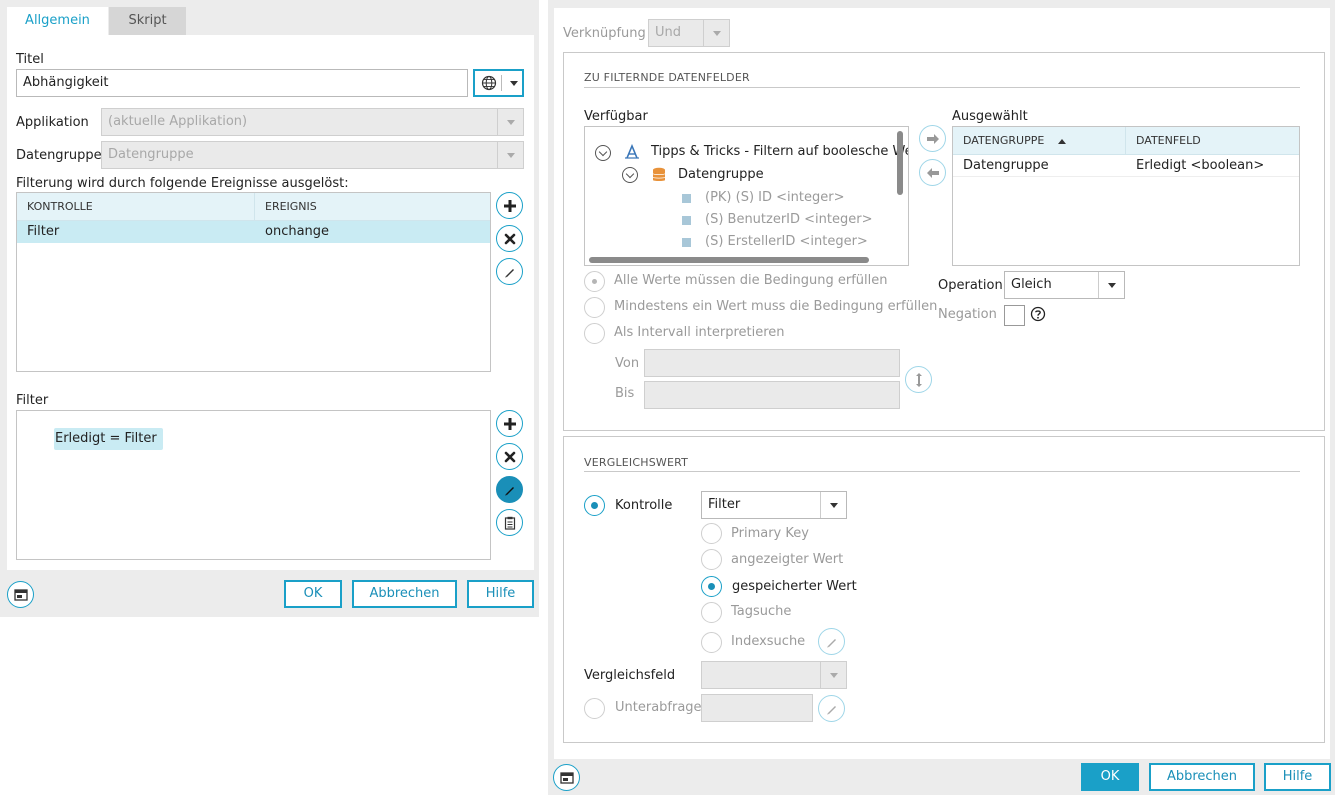 The height and width of the screenshot is (795, 1335). I want to click on radio-tag-search, so click(711, 612).